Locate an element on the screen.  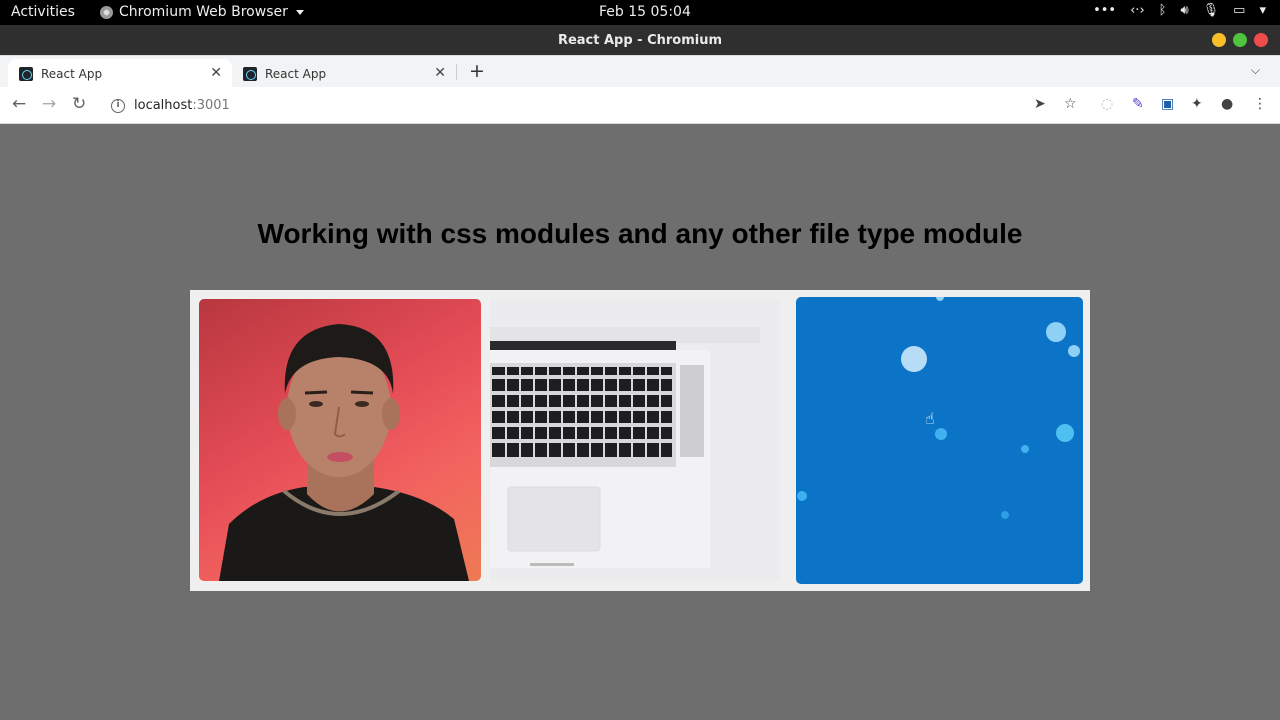
back-button: ← is located at coordinates (19, 104).